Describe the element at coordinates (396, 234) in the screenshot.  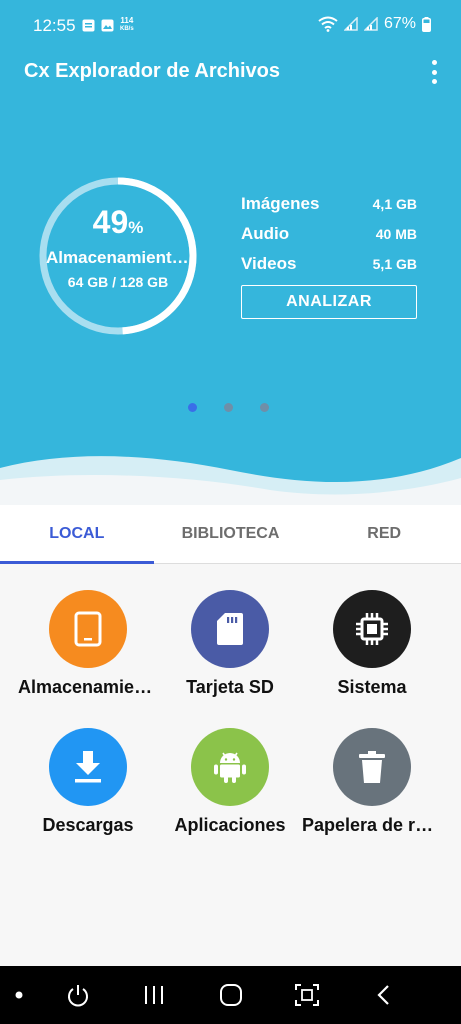
I see `stat-value: 40 MB` at that location.